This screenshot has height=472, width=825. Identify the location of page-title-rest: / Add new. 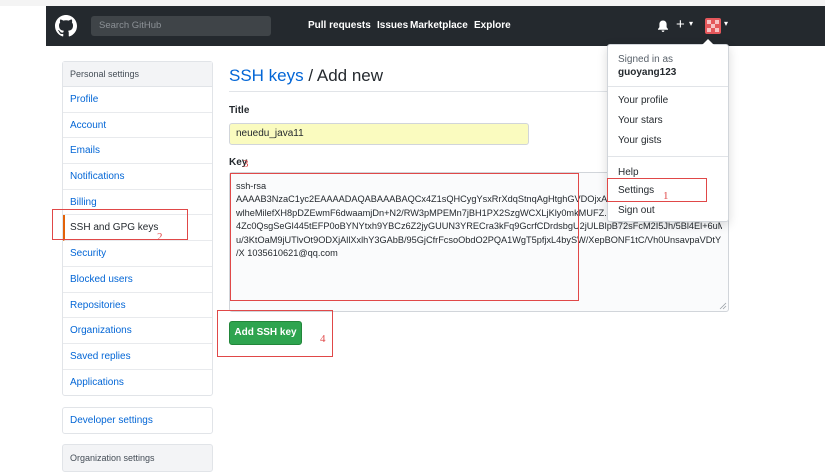
(343, 75).